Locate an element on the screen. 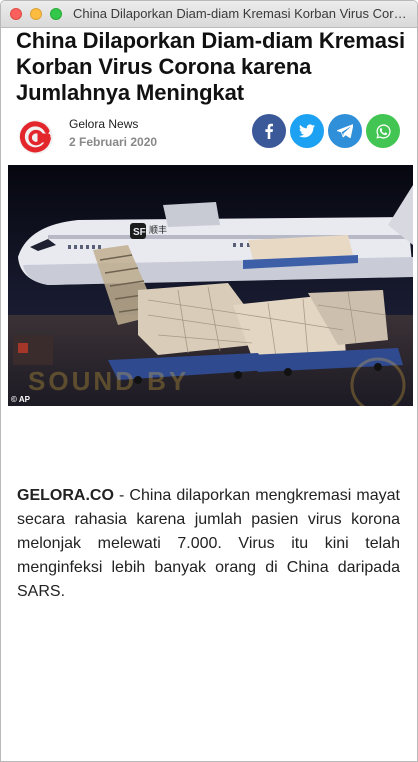 The width and height of the screenshot is (418, 762). minimize-button is located at coordinates (36, 14).